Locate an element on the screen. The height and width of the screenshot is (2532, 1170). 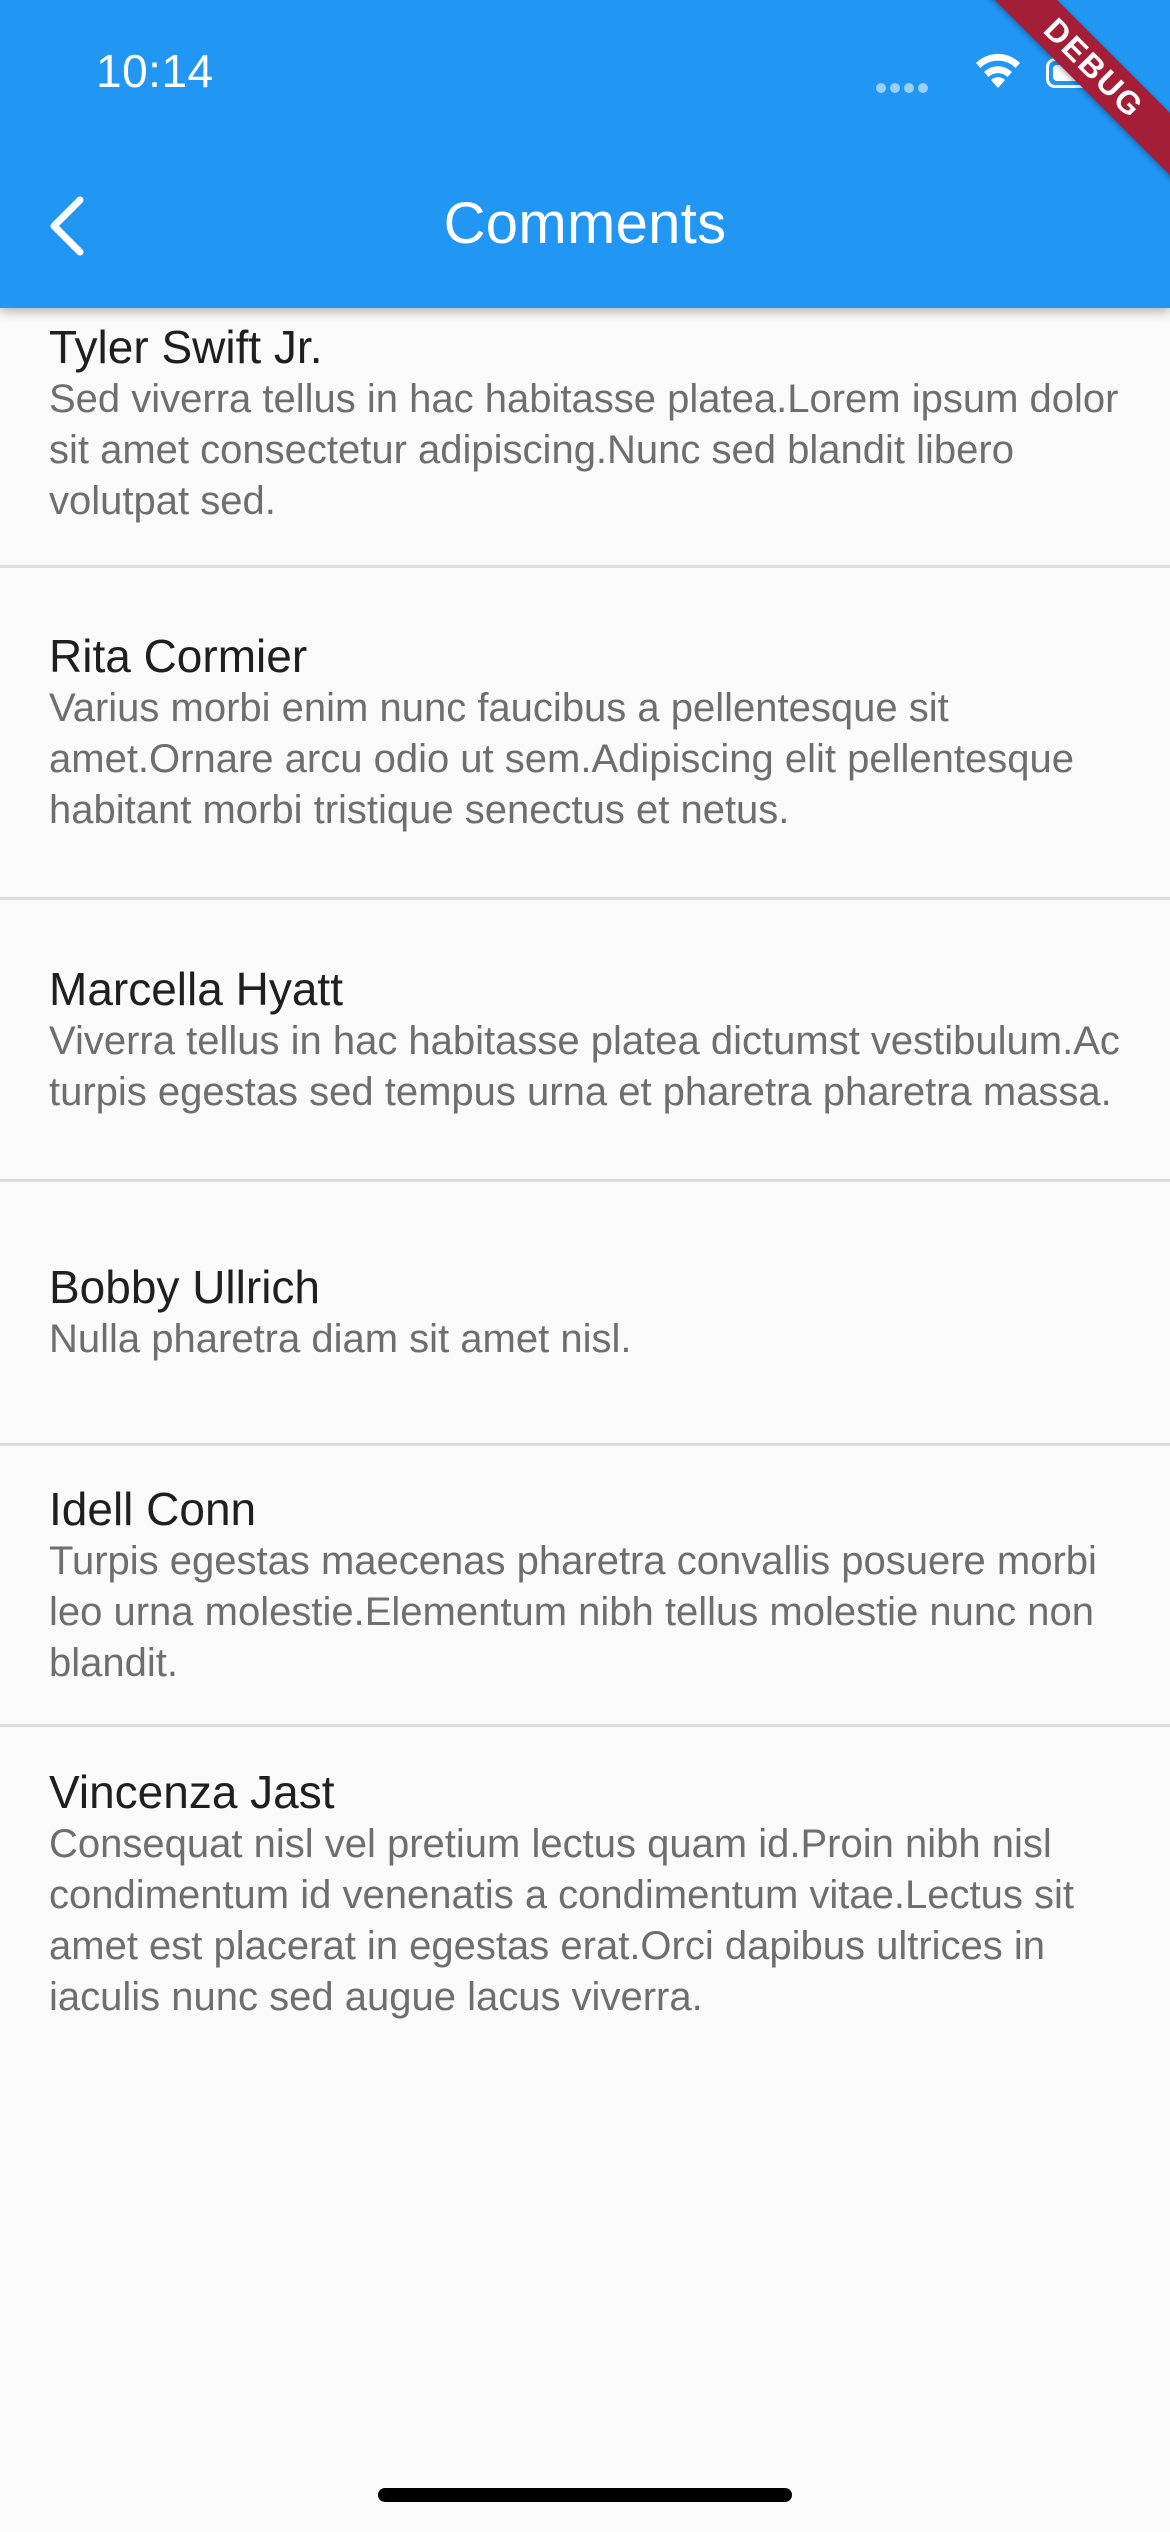
comment-body: Nulla pharetra diam sit amet nisl. is located at coordinates (340, 1339).